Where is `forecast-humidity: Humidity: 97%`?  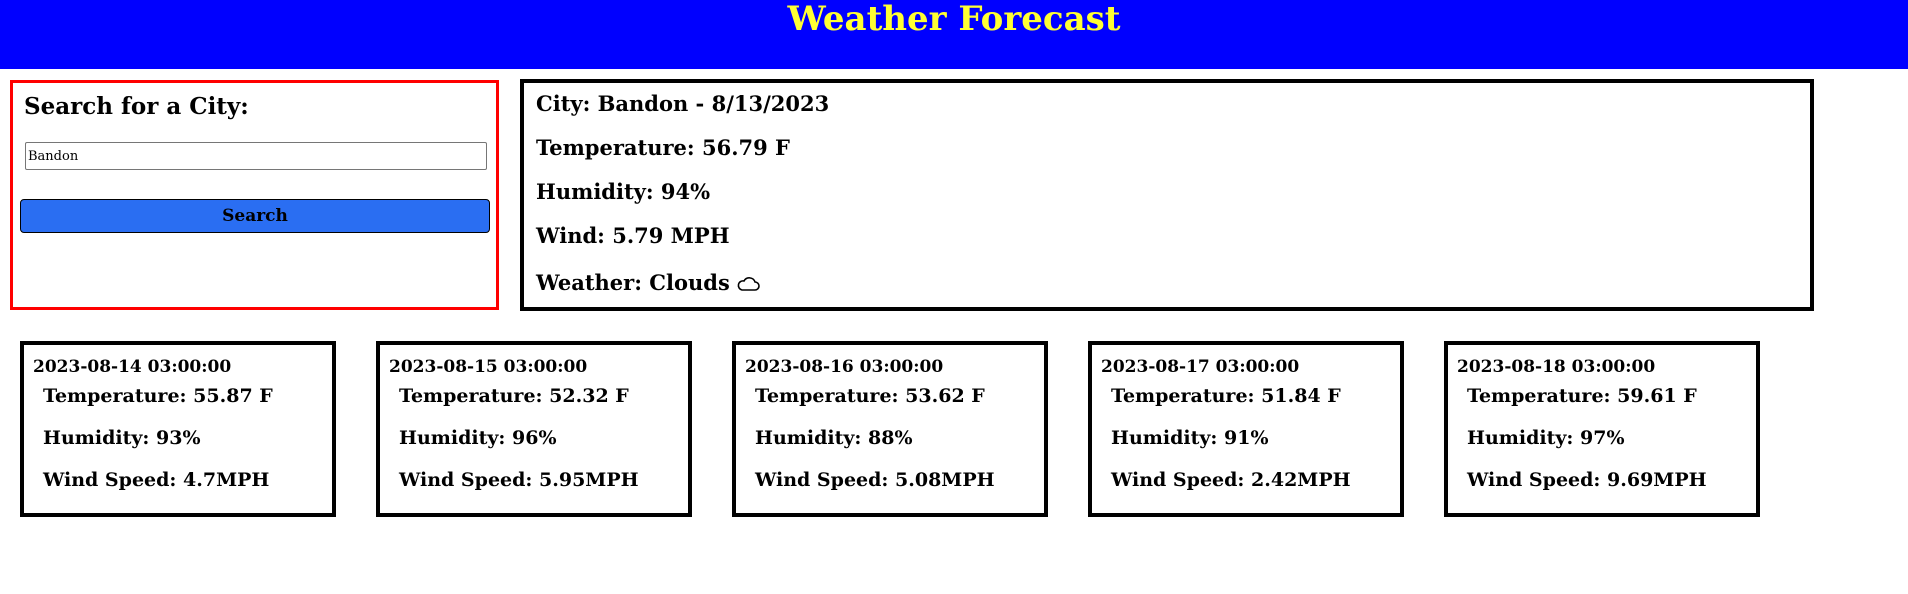 forecast-humidity: Humidity: 97% is located at coordinates (1546, 438).